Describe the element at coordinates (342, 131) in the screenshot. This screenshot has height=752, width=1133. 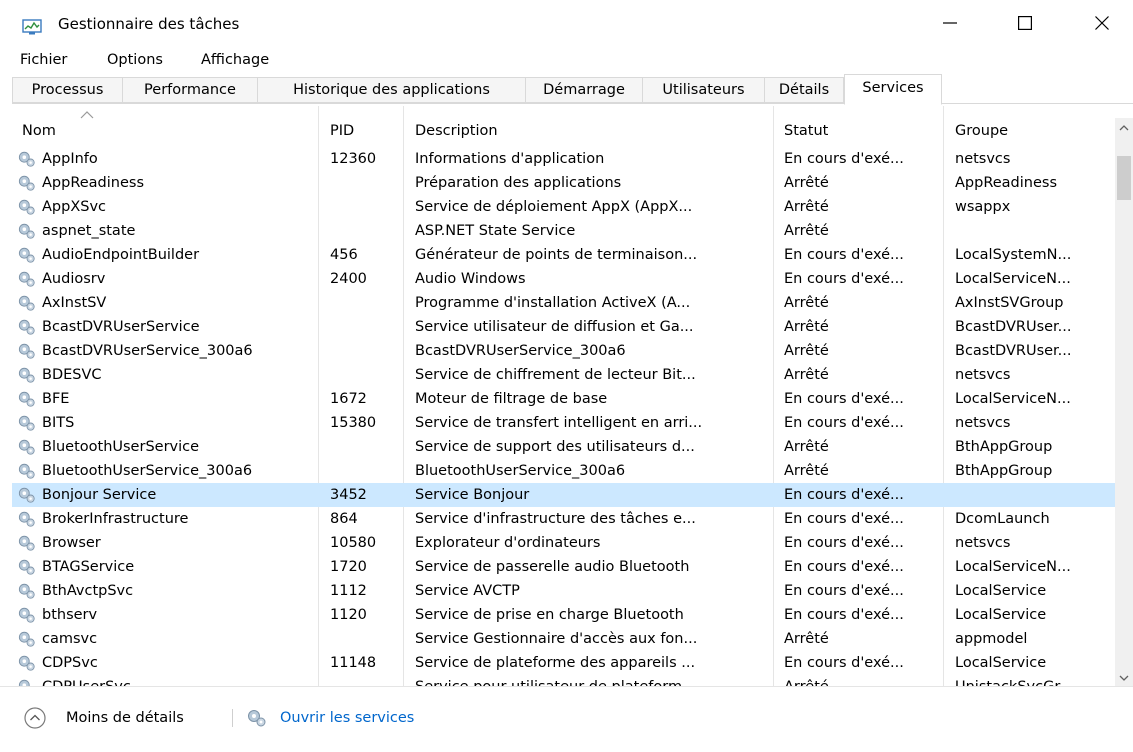
I see `column-header-pid: PID` at that location.